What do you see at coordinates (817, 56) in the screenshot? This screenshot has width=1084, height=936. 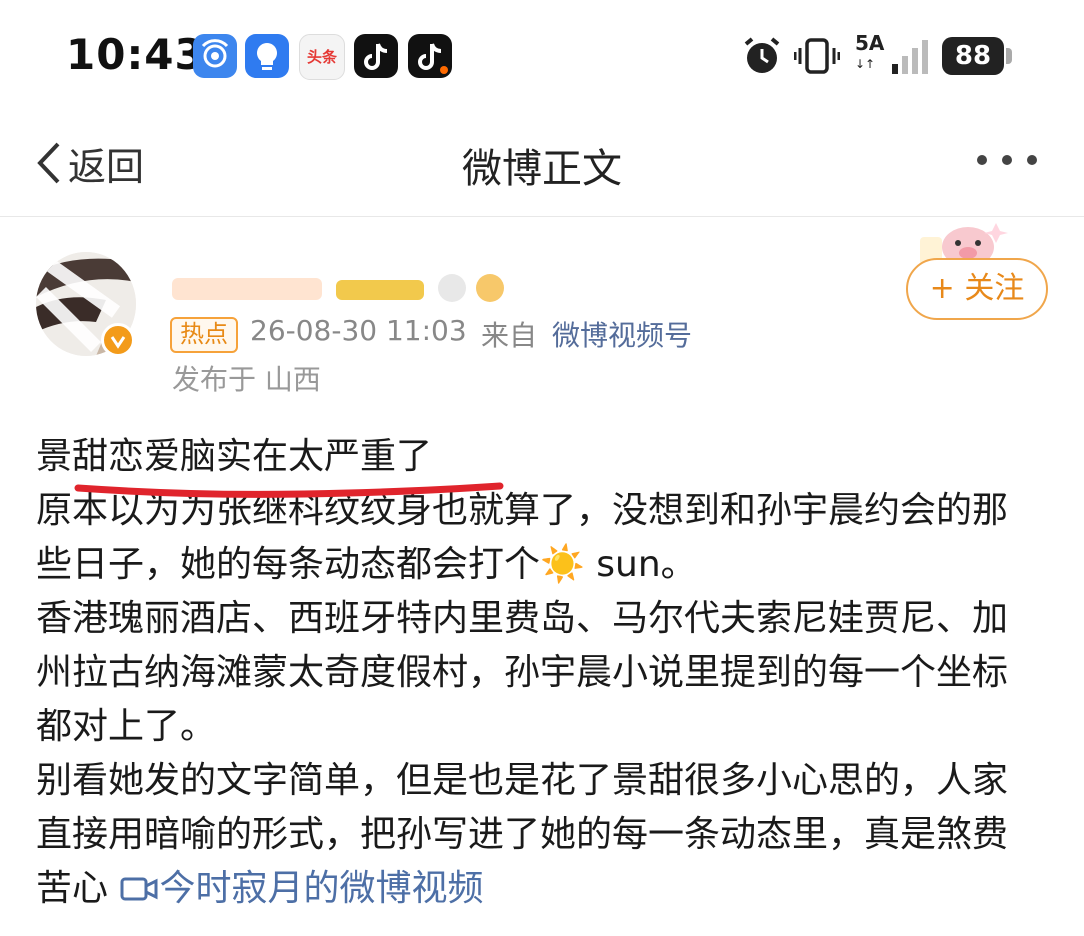 I see `vibrate-icon` at bounding box center [817, 56].